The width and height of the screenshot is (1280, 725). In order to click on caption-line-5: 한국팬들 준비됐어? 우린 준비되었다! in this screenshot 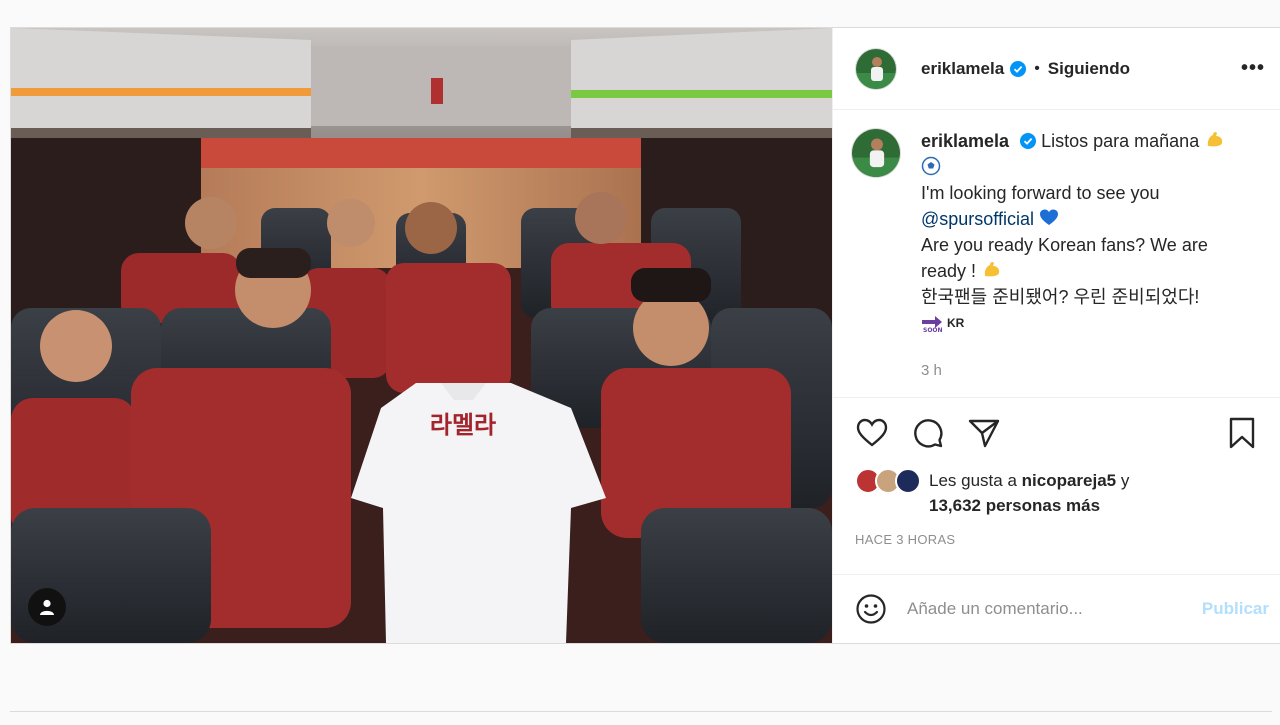, I will do `click(1060, 297)`.